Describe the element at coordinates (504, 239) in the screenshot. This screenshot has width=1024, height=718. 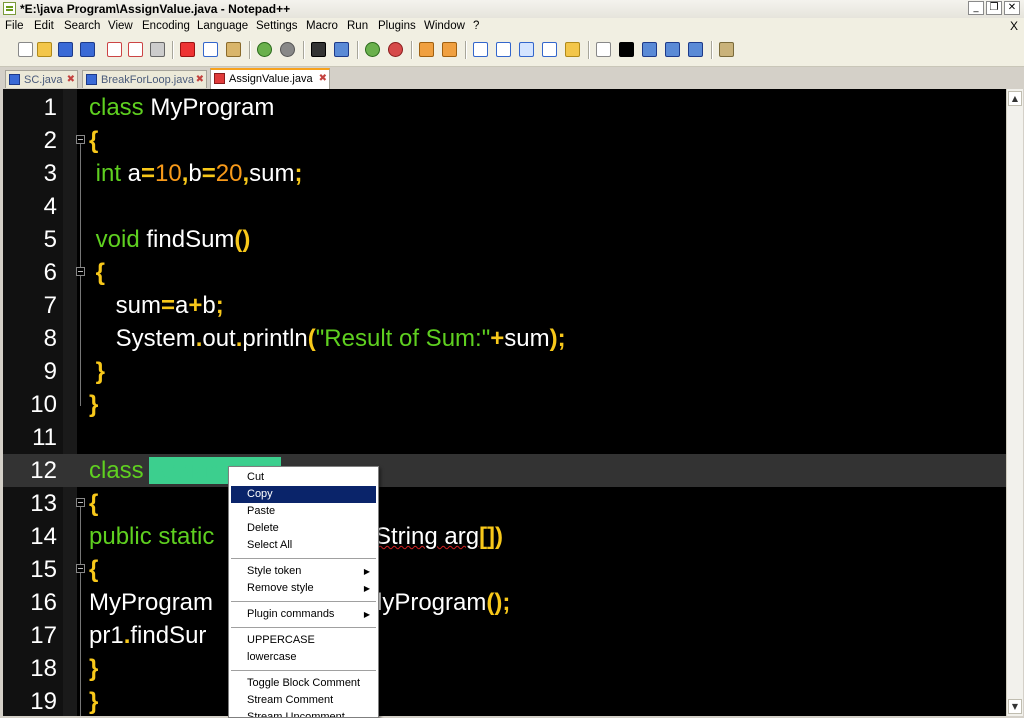
I see `code-line: 5 void findSum()` at that location.